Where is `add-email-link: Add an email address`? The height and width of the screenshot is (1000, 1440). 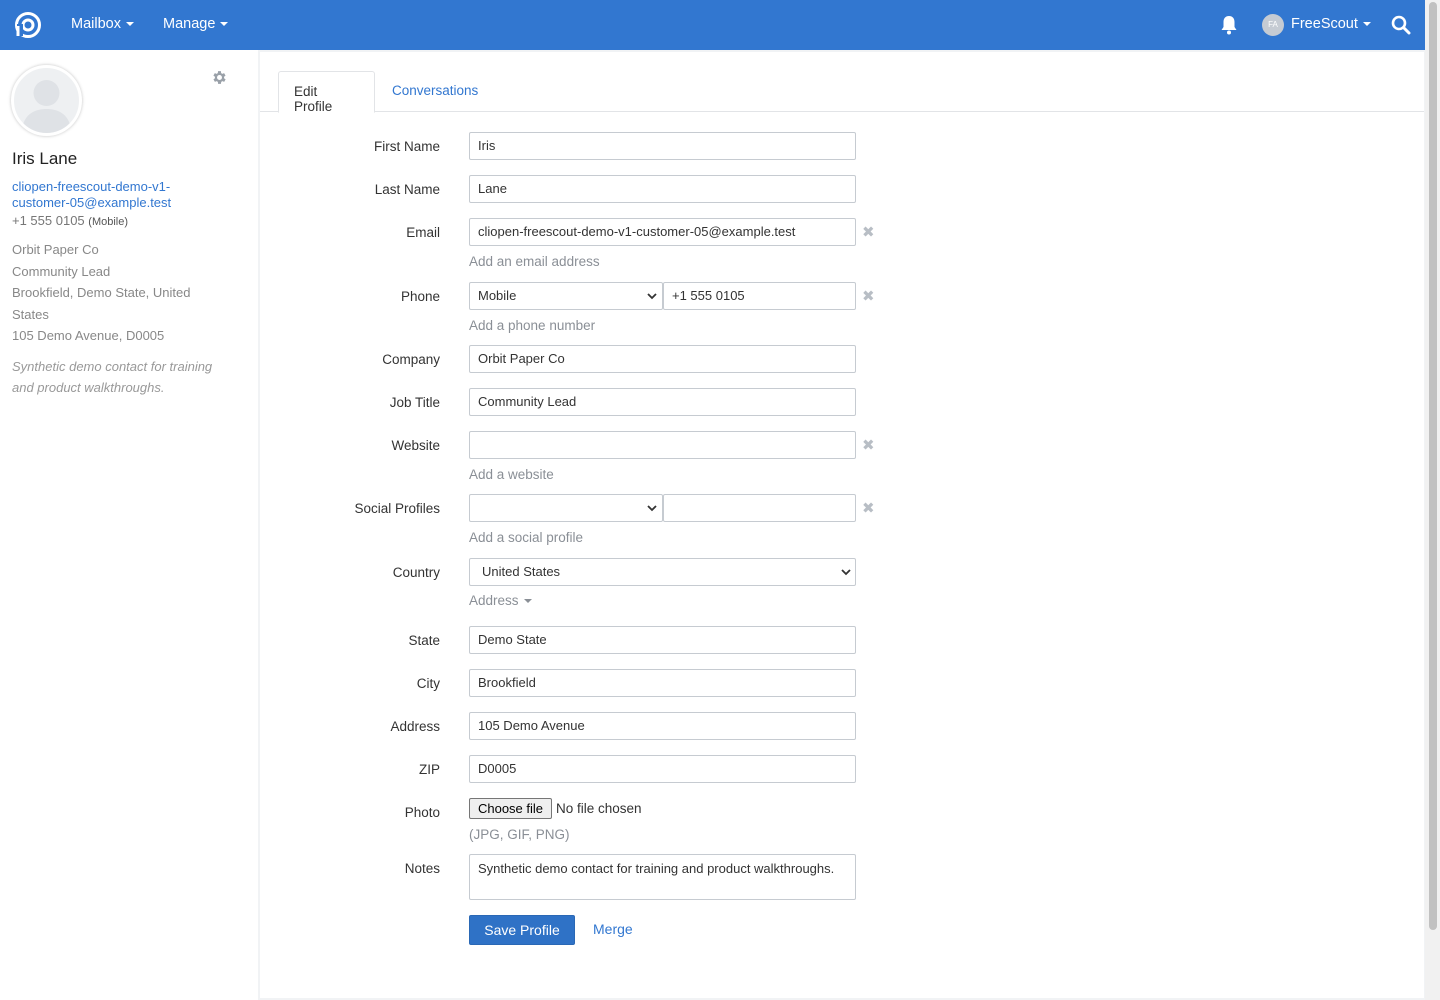 add-email-link: Add an email address is located at coordinates (534, 261).